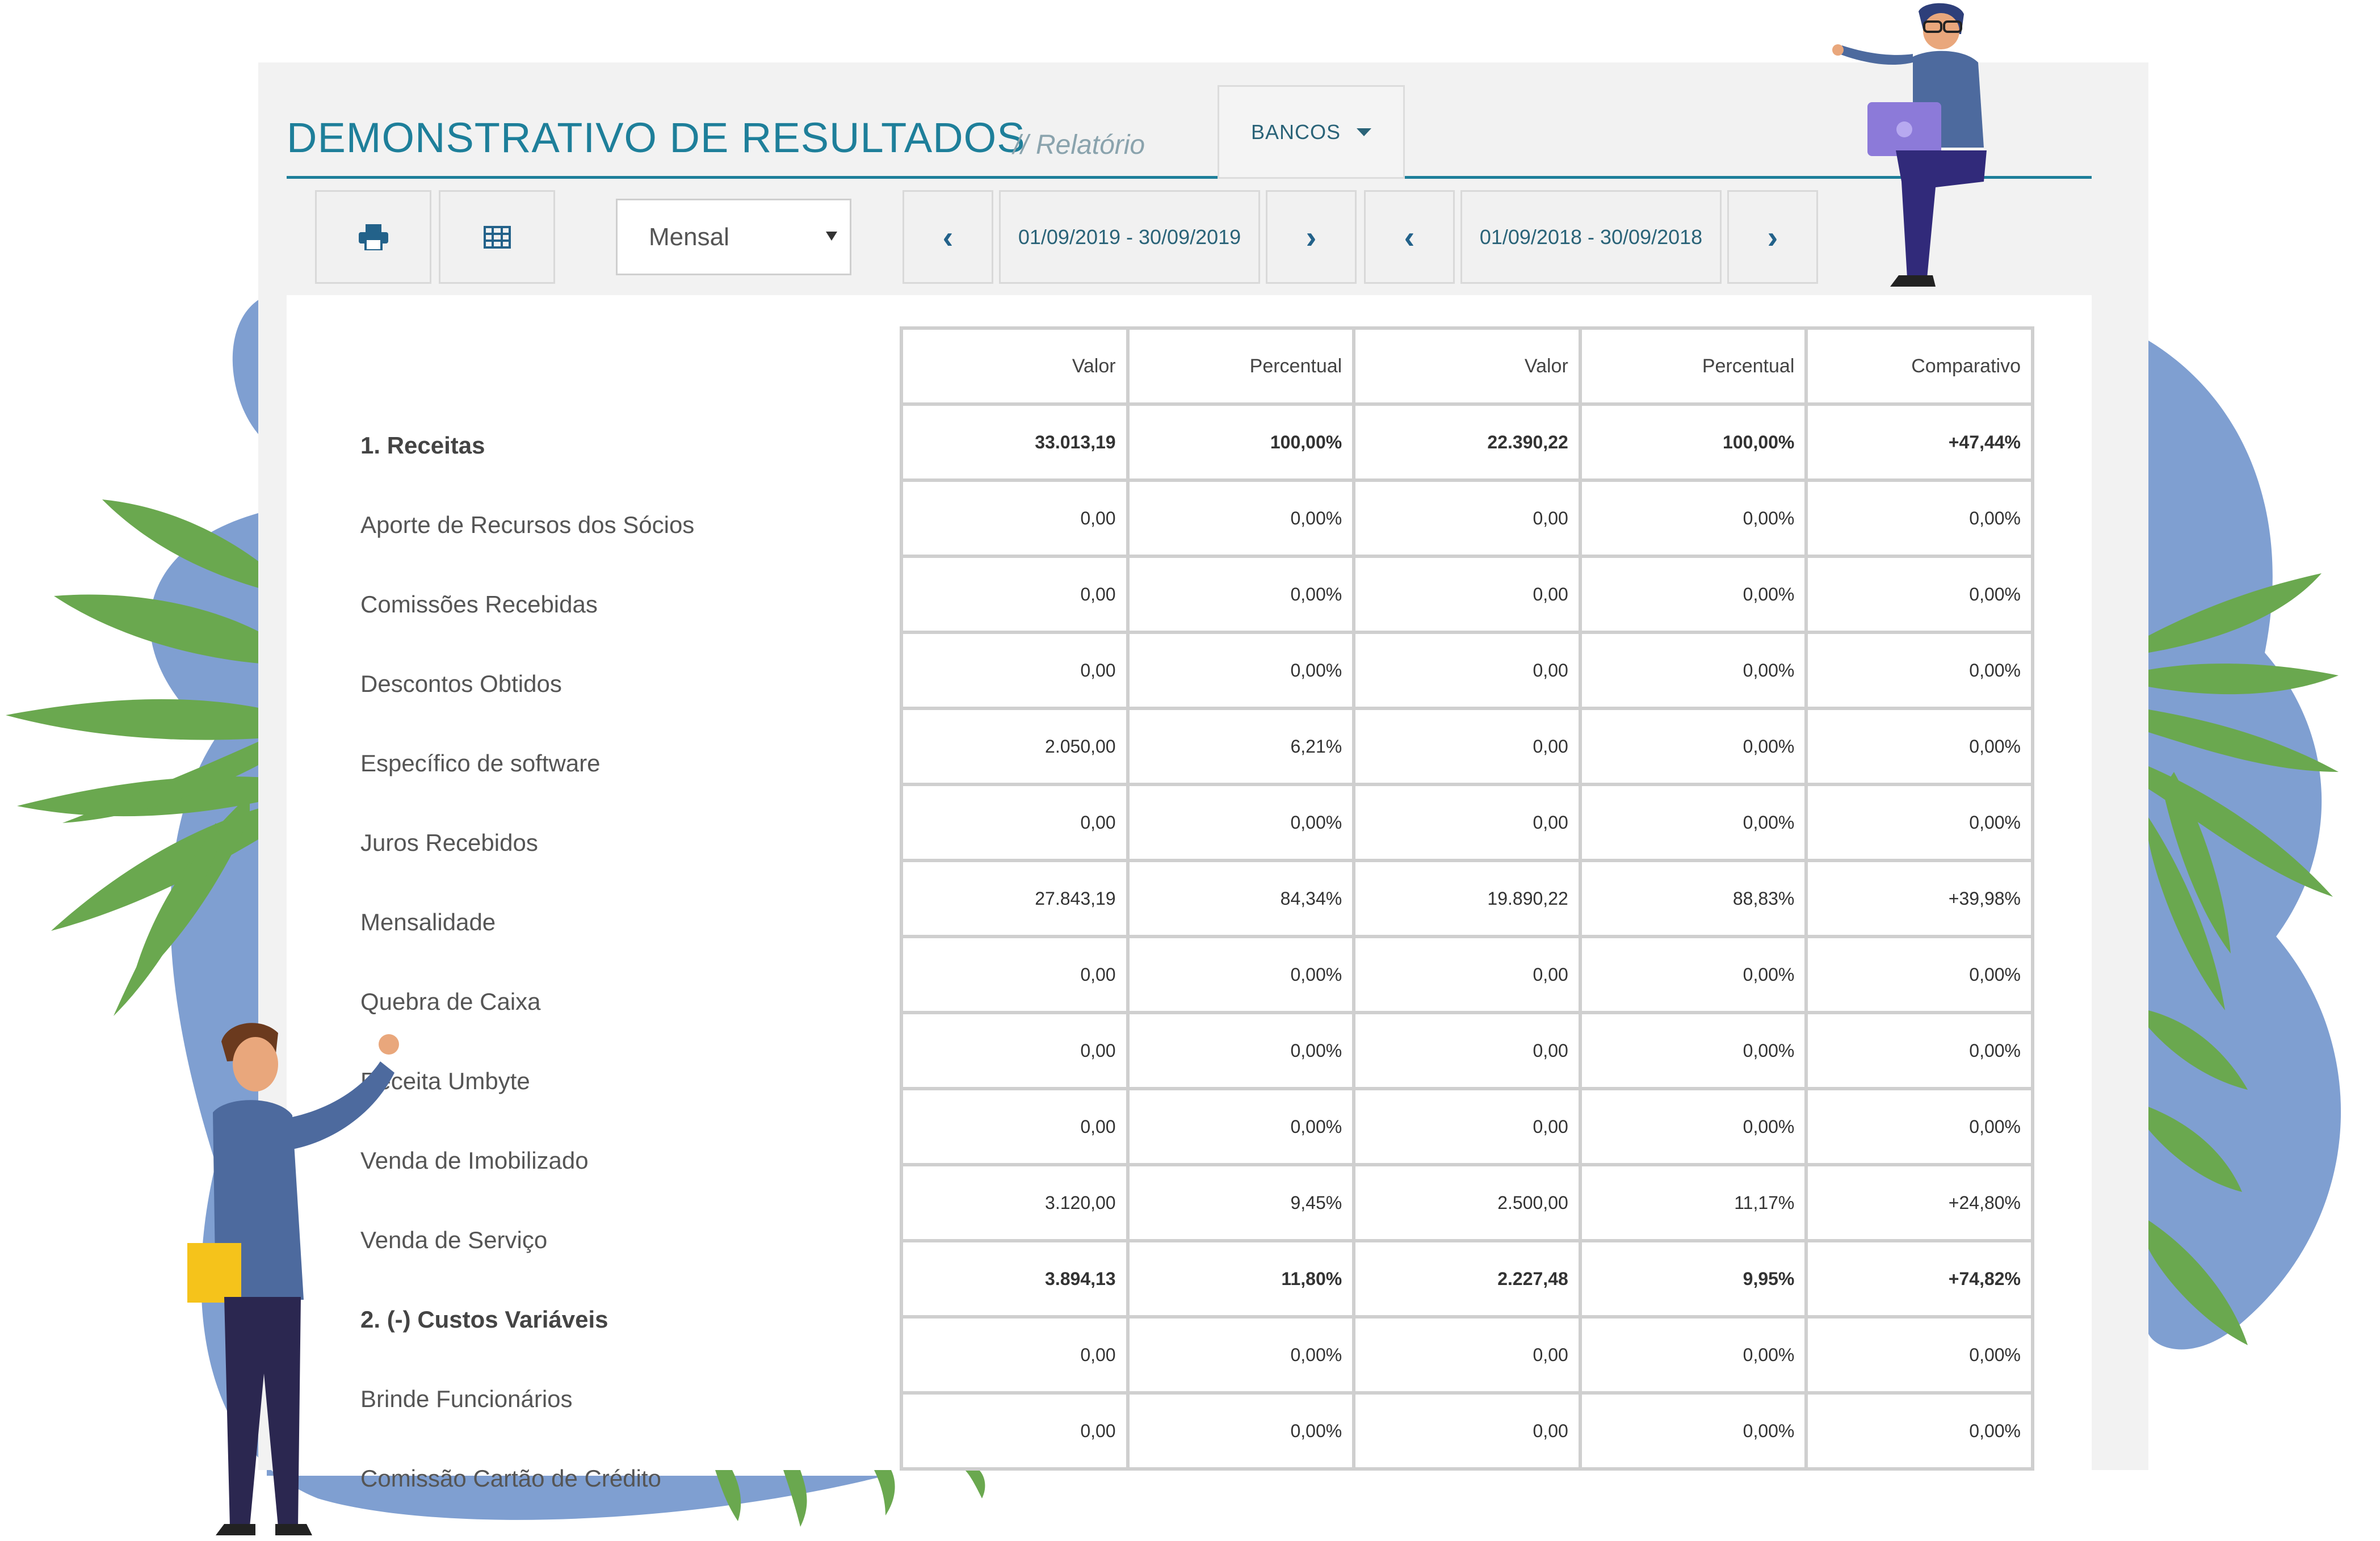 Image resolution: width=2380 pixels, height=1541 pixels. I want to click on table-row: 27.843,19 84,34% 19.890,22 88,83% +39,98%, so click(1467, 899).